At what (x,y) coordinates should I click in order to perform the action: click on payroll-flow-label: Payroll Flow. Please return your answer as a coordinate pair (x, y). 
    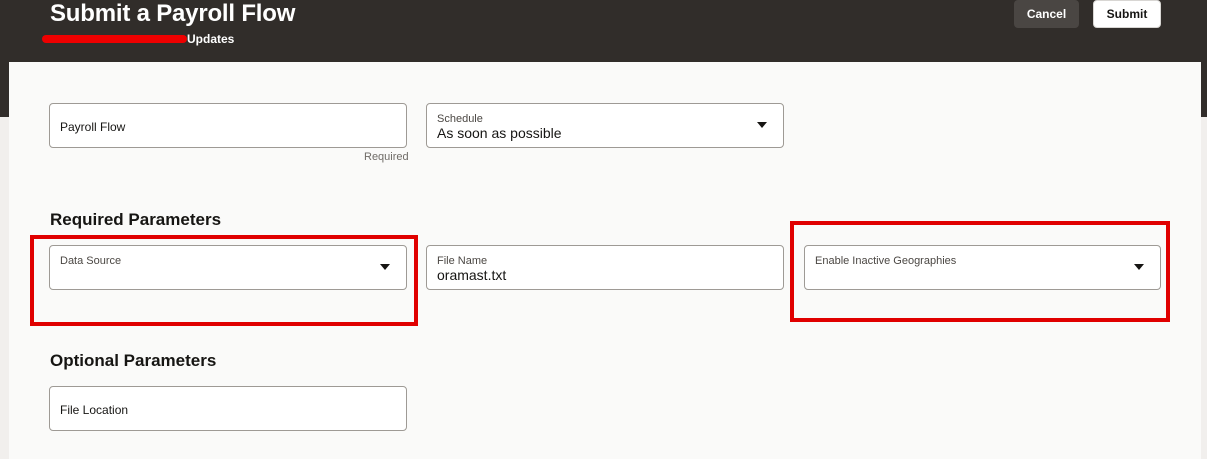
    Looking at the image, I should click on (93, 127).